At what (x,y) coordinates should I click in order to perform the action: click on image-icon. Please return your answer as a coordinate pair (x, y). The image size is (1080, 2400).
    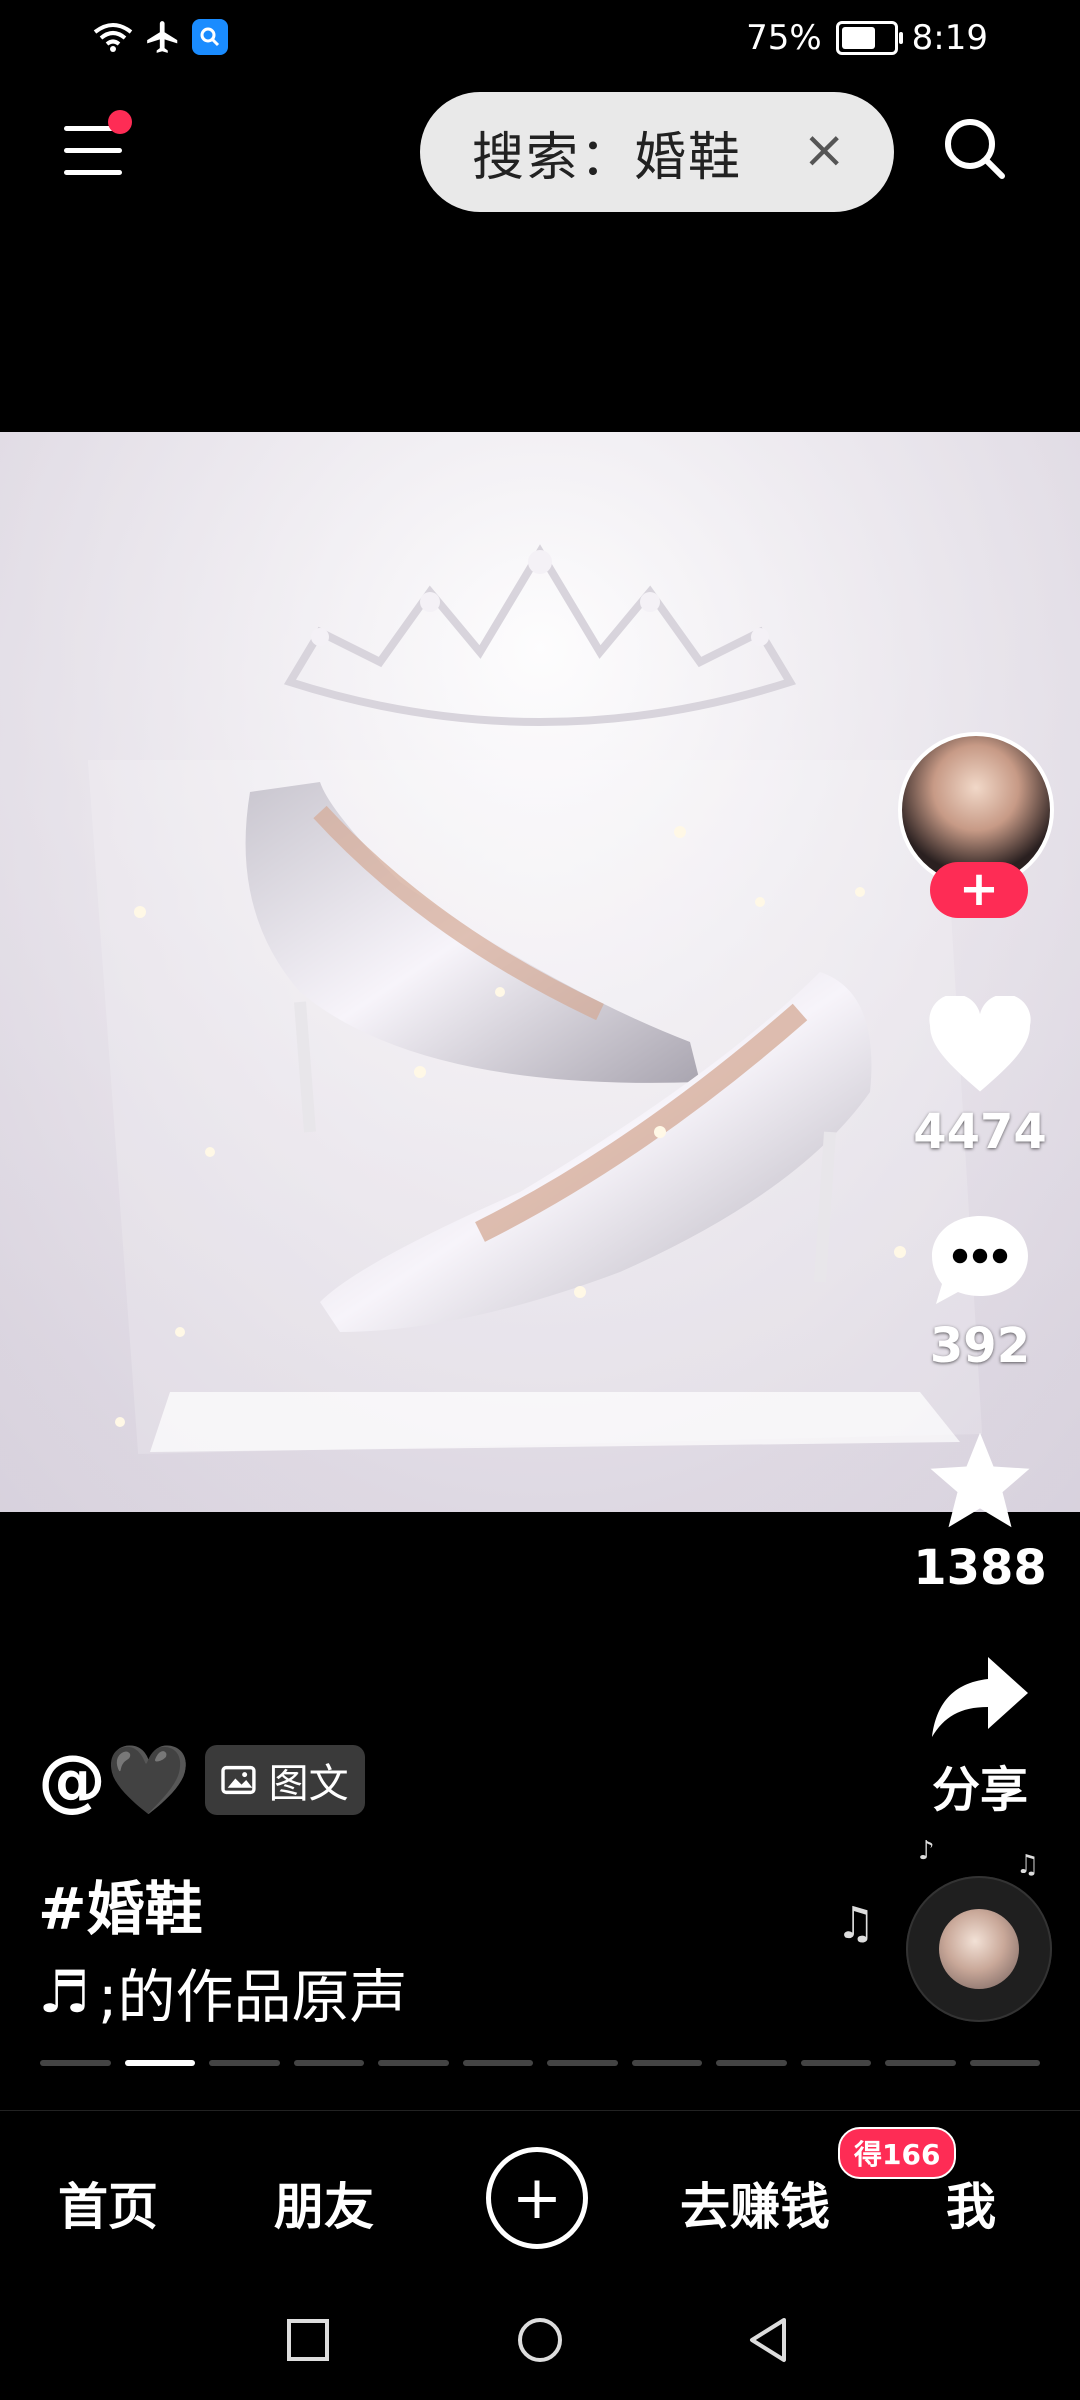
    Looking at the image, I should click on (238, 1780).